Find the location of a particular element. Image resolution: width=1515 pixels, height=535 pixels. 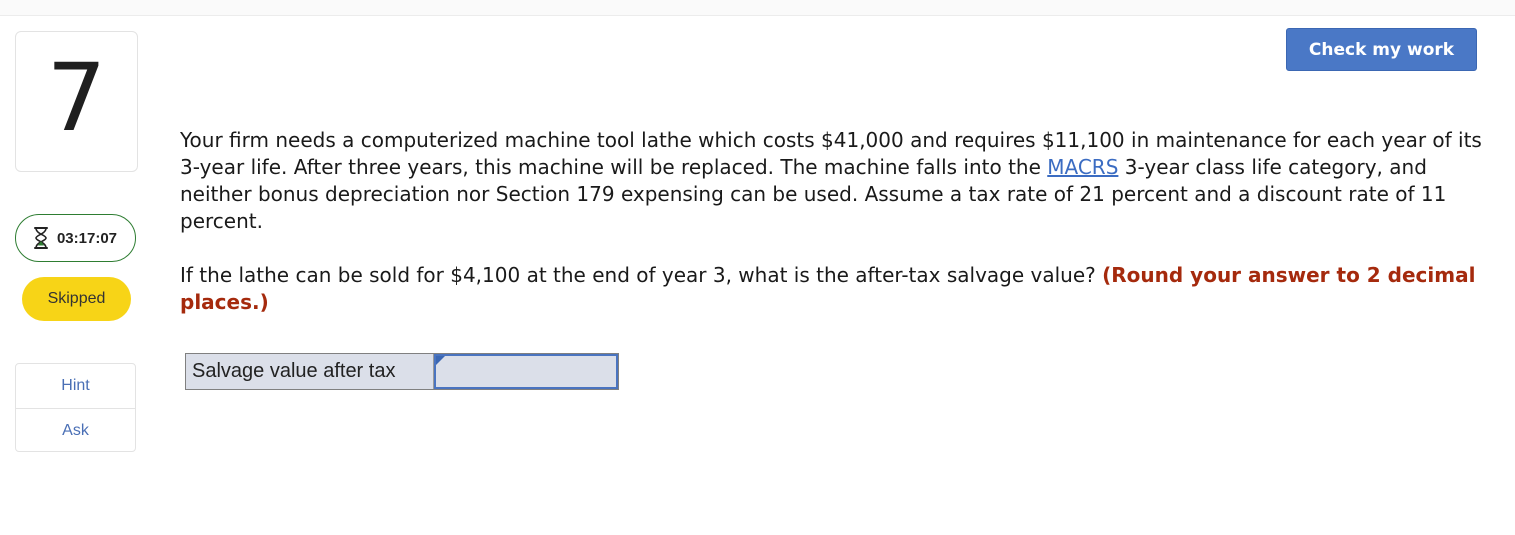

timer-badge: 03:17:07 is located at coordinates (75, 238).